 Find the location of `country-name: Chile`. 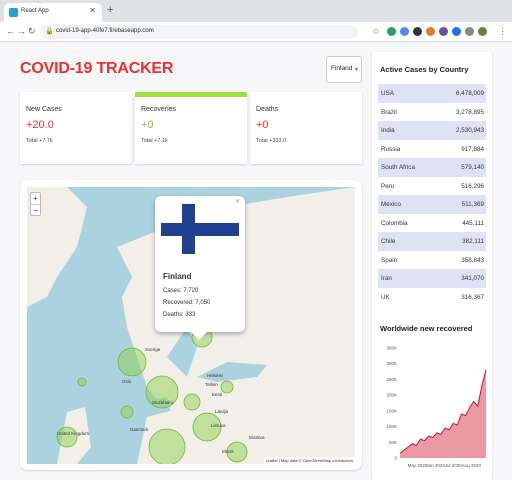

country-name: Chile is located at coordinates (388, 241).